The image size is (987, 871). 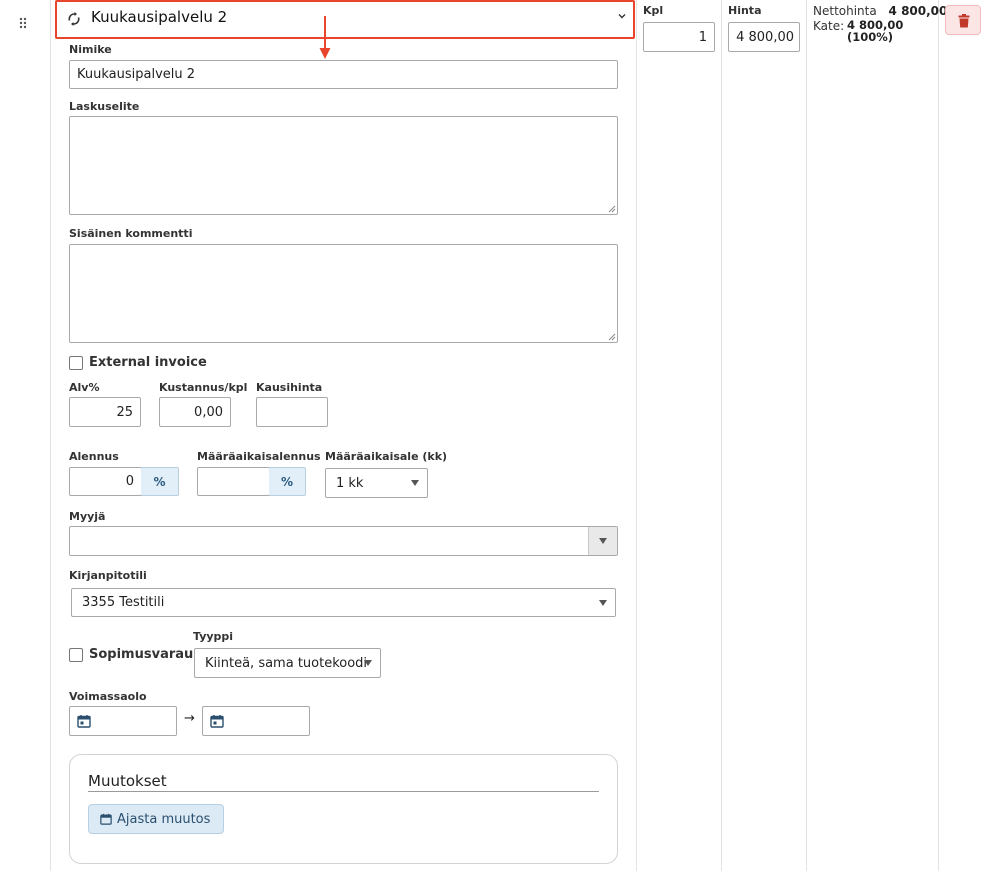 What do you see at coordinates (90, 49) in the screenshot?
I see `nimike-label: Nimike` at bounding box center [90, 49].